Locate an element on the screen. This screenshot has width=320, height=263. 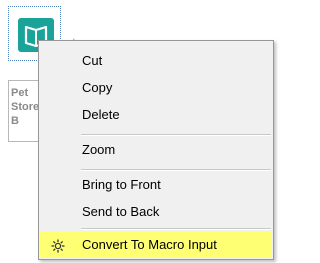
menu-item-cut: Cut is located at coordinates (156, 61).